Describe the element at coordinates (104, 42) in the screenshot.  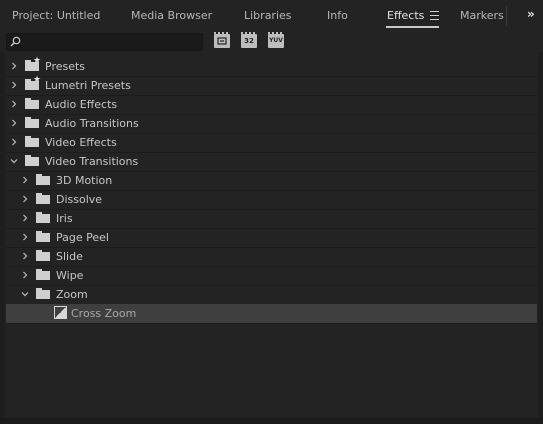
I see `effects-search-input` at that location.